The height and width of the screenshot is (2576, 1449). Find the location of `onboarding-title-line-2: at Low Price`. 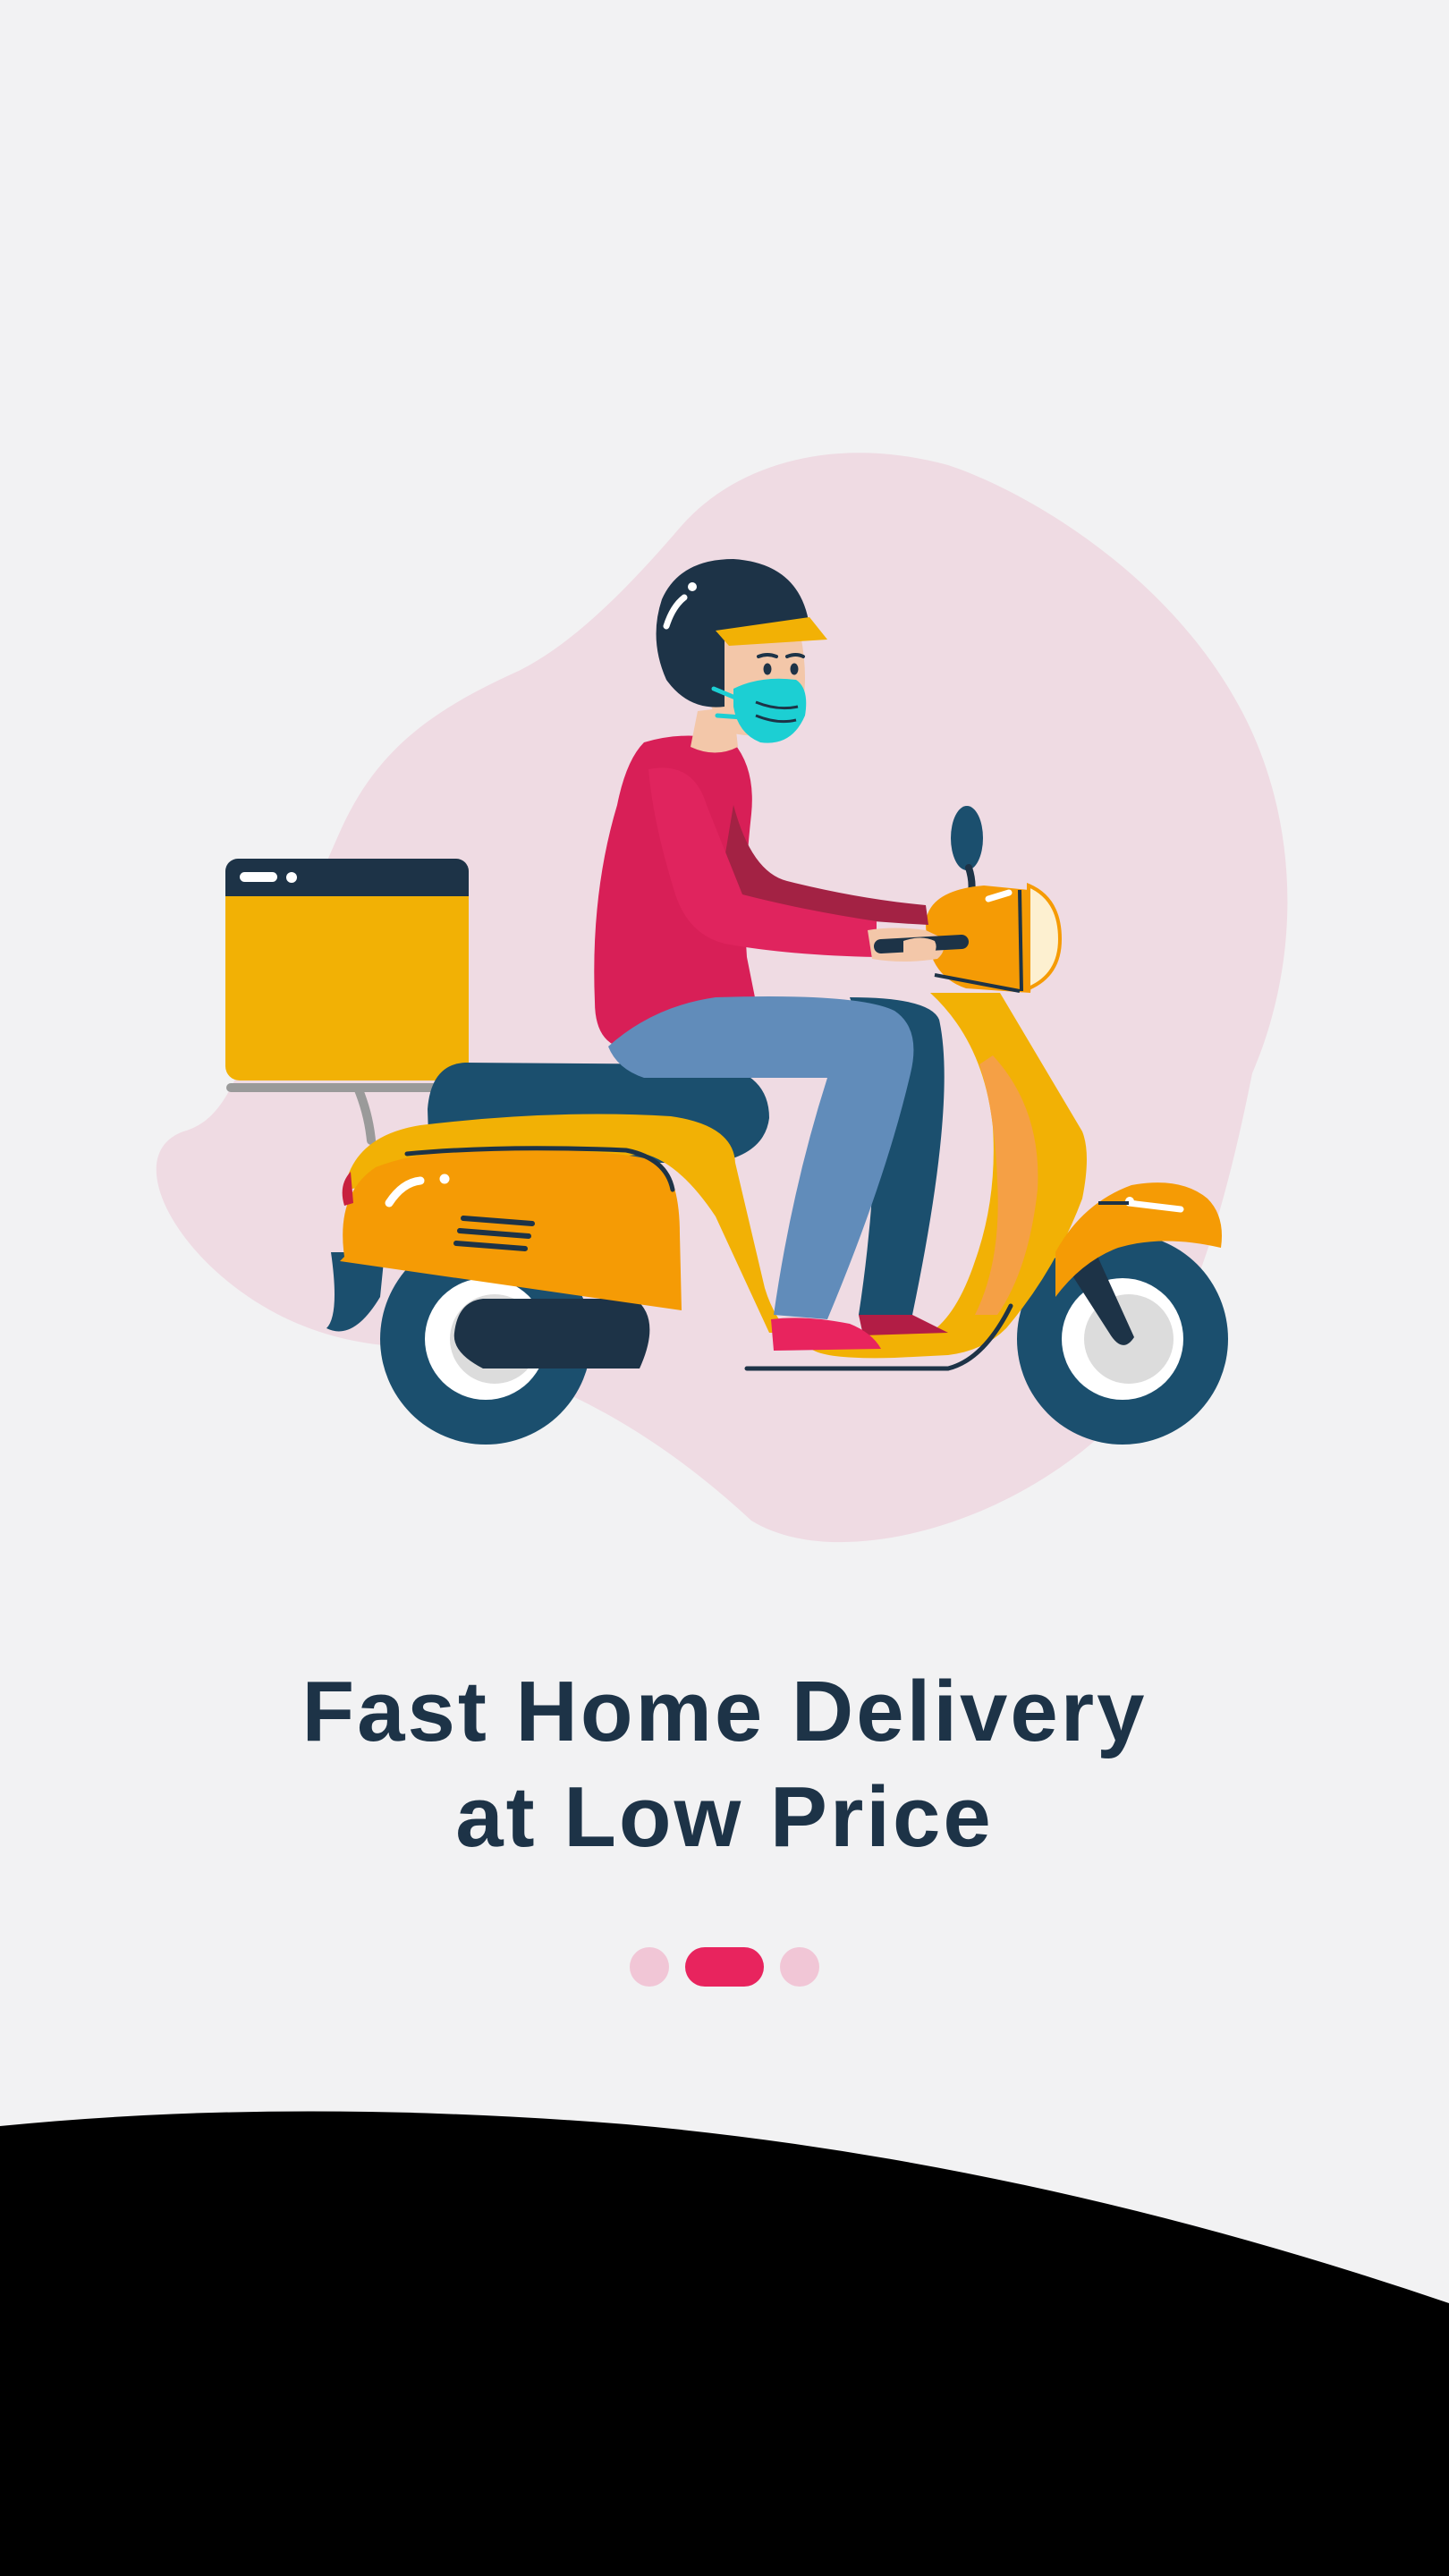

onboarding-title-line-2: at Low Price is located at coordinates (724, 1817).